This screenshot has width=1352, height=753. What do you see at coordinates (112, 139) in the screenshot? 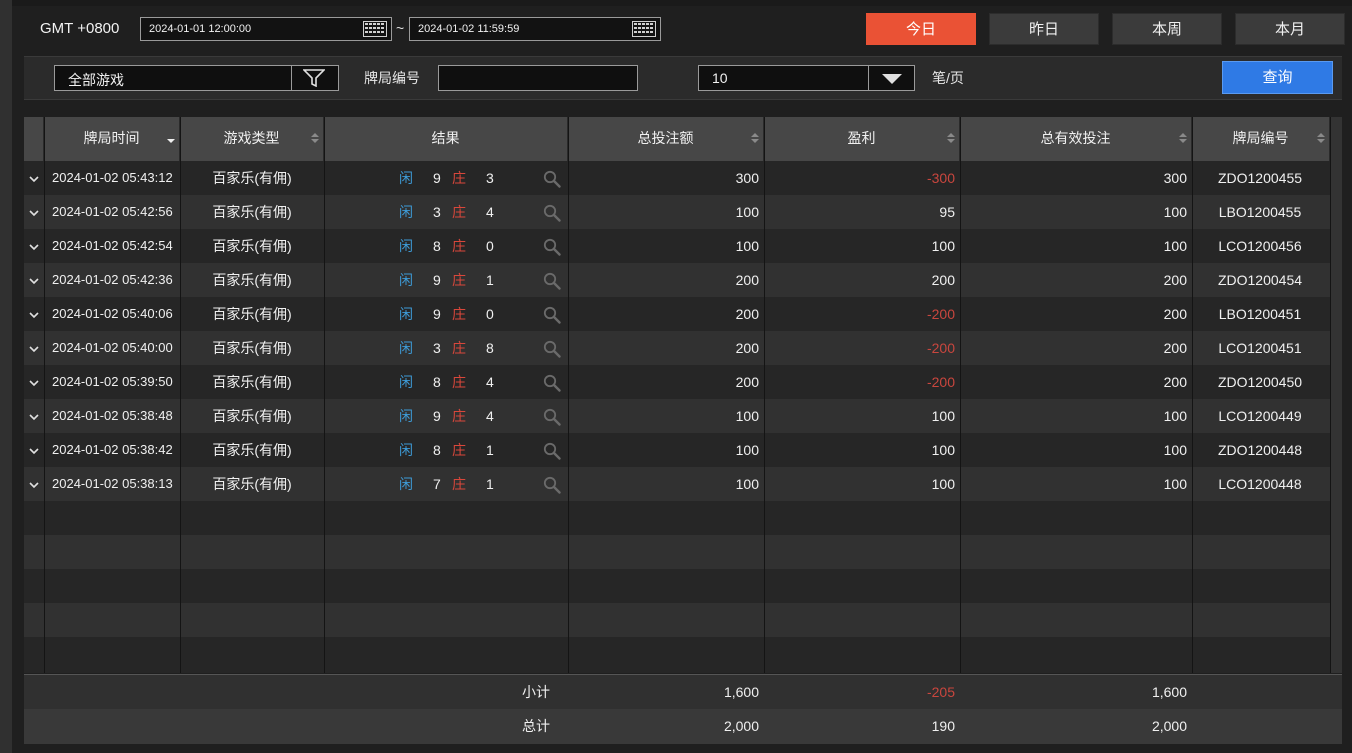
I see `column-round-time: 牌局时间` at bounding box center [112, 139].